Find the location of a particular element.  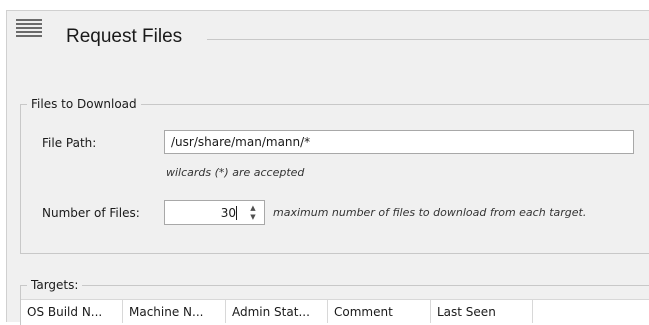

spin-up-icon: ▲ is located at coordinates (253, 208).